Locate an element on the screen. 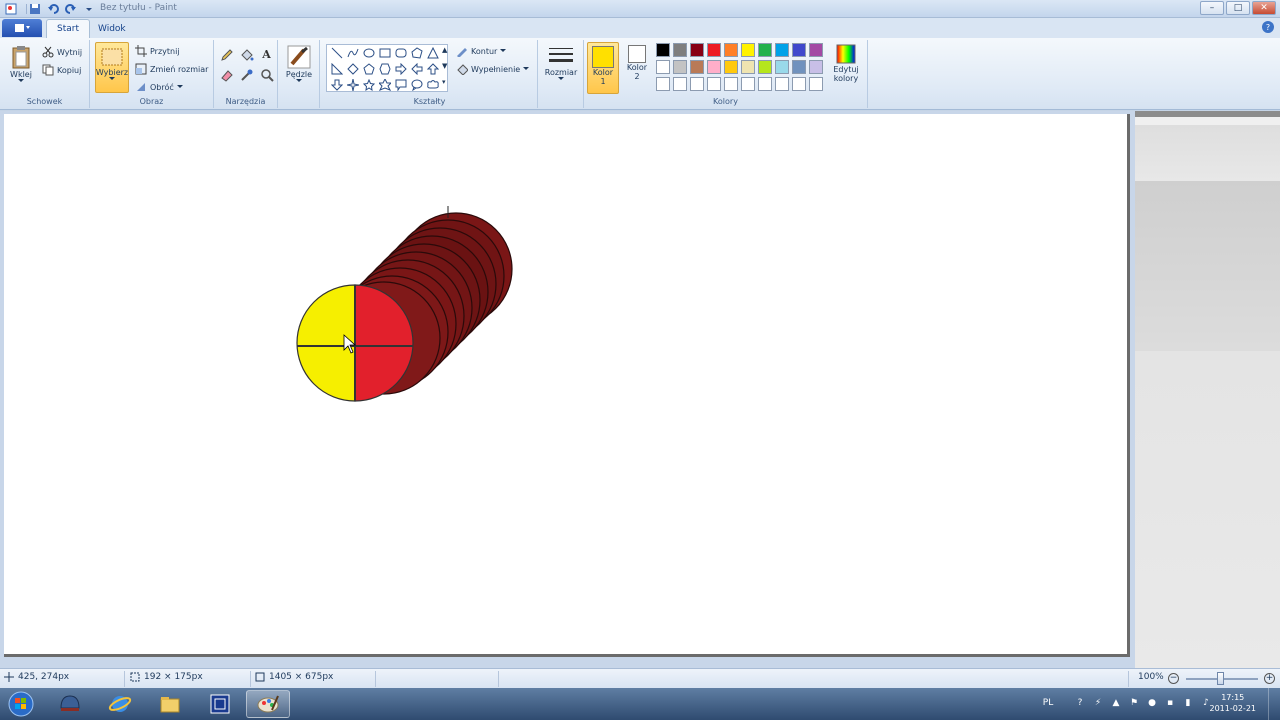 Image resolution: width=1280 pixels, height=720 pixels. shapes-scroll-up-icon: ▲ is located at coordinates (444, 50).